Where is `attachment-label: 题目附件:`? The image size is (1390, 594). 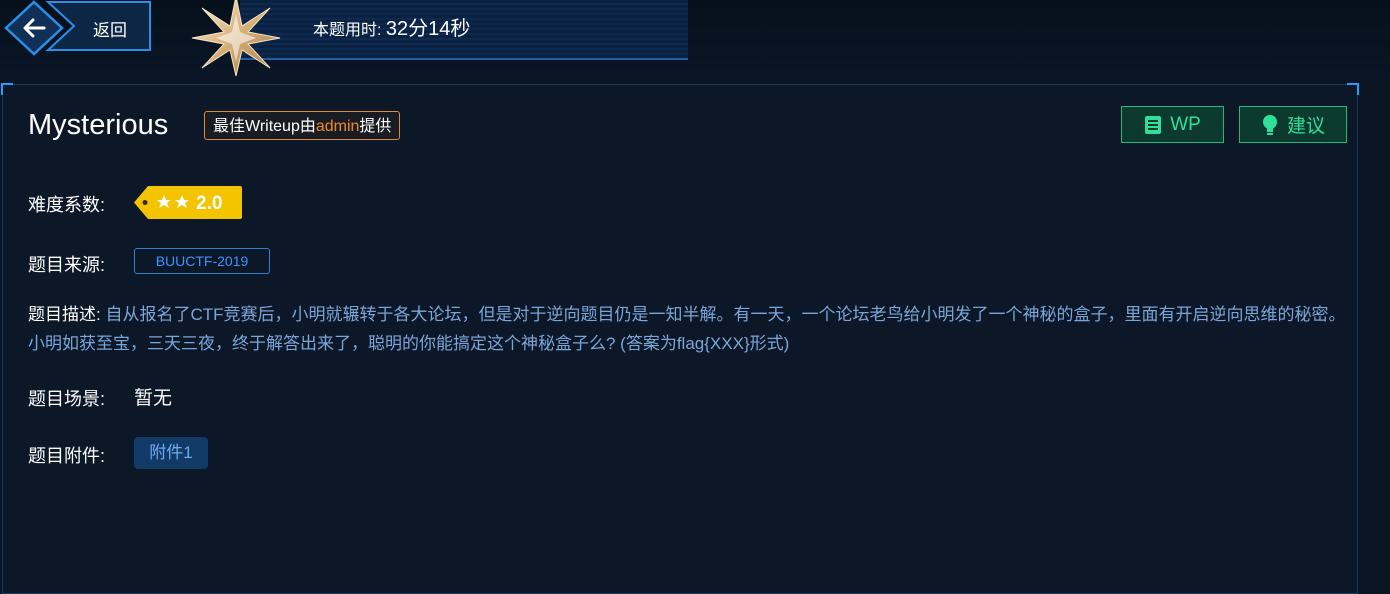
attachment-label: 题目附件: is located at coordinates (67, 456).